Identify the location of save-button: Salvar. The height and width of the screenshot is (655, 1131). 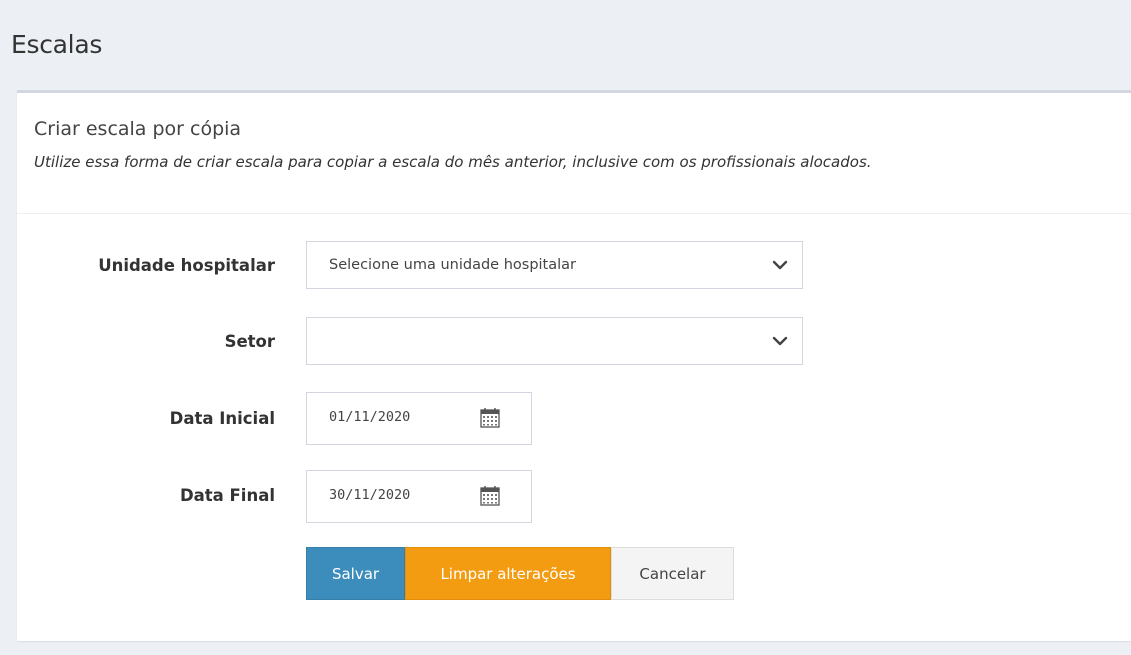
(355, 573).